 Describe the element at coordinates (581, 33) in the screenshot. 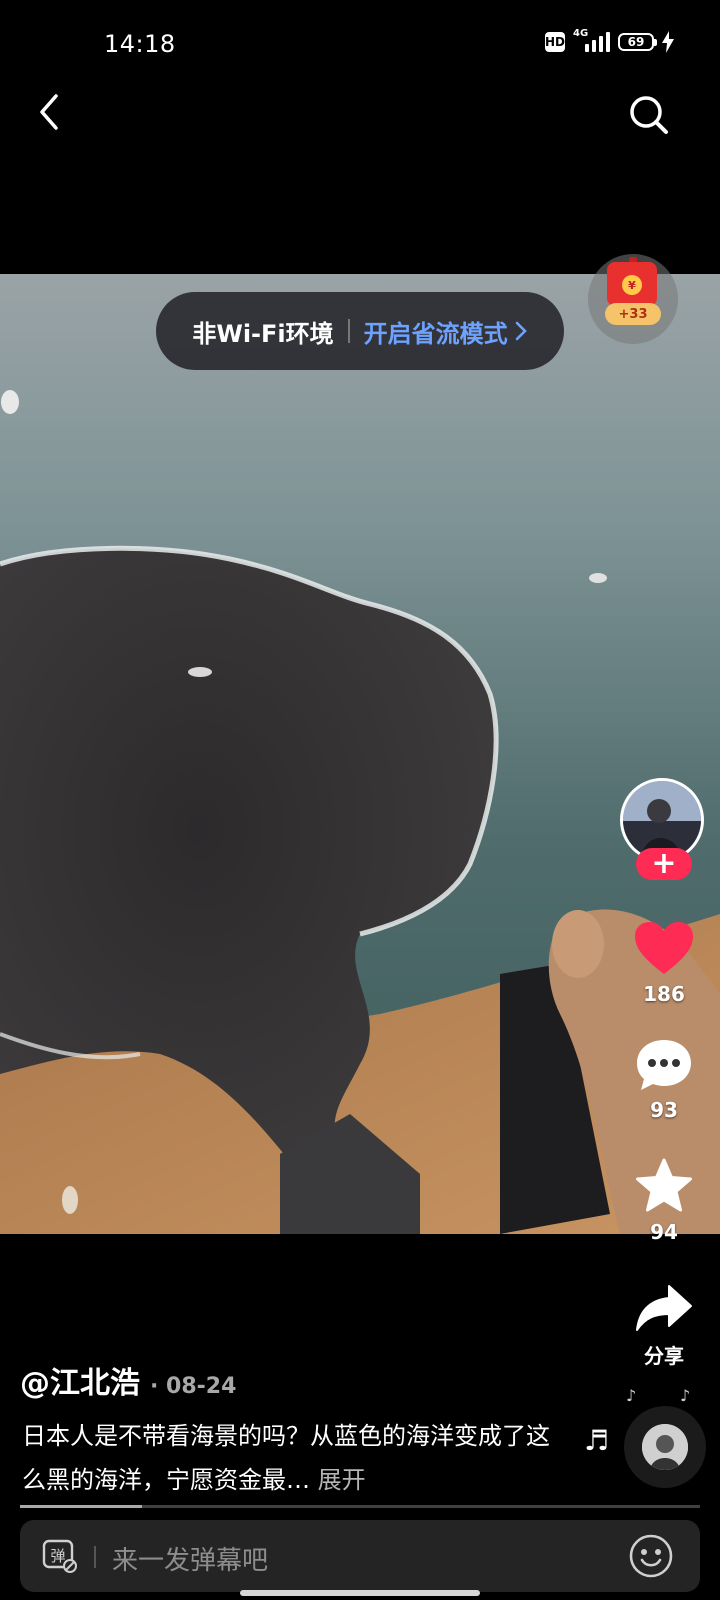

I see `network-type: 4G` at that location.